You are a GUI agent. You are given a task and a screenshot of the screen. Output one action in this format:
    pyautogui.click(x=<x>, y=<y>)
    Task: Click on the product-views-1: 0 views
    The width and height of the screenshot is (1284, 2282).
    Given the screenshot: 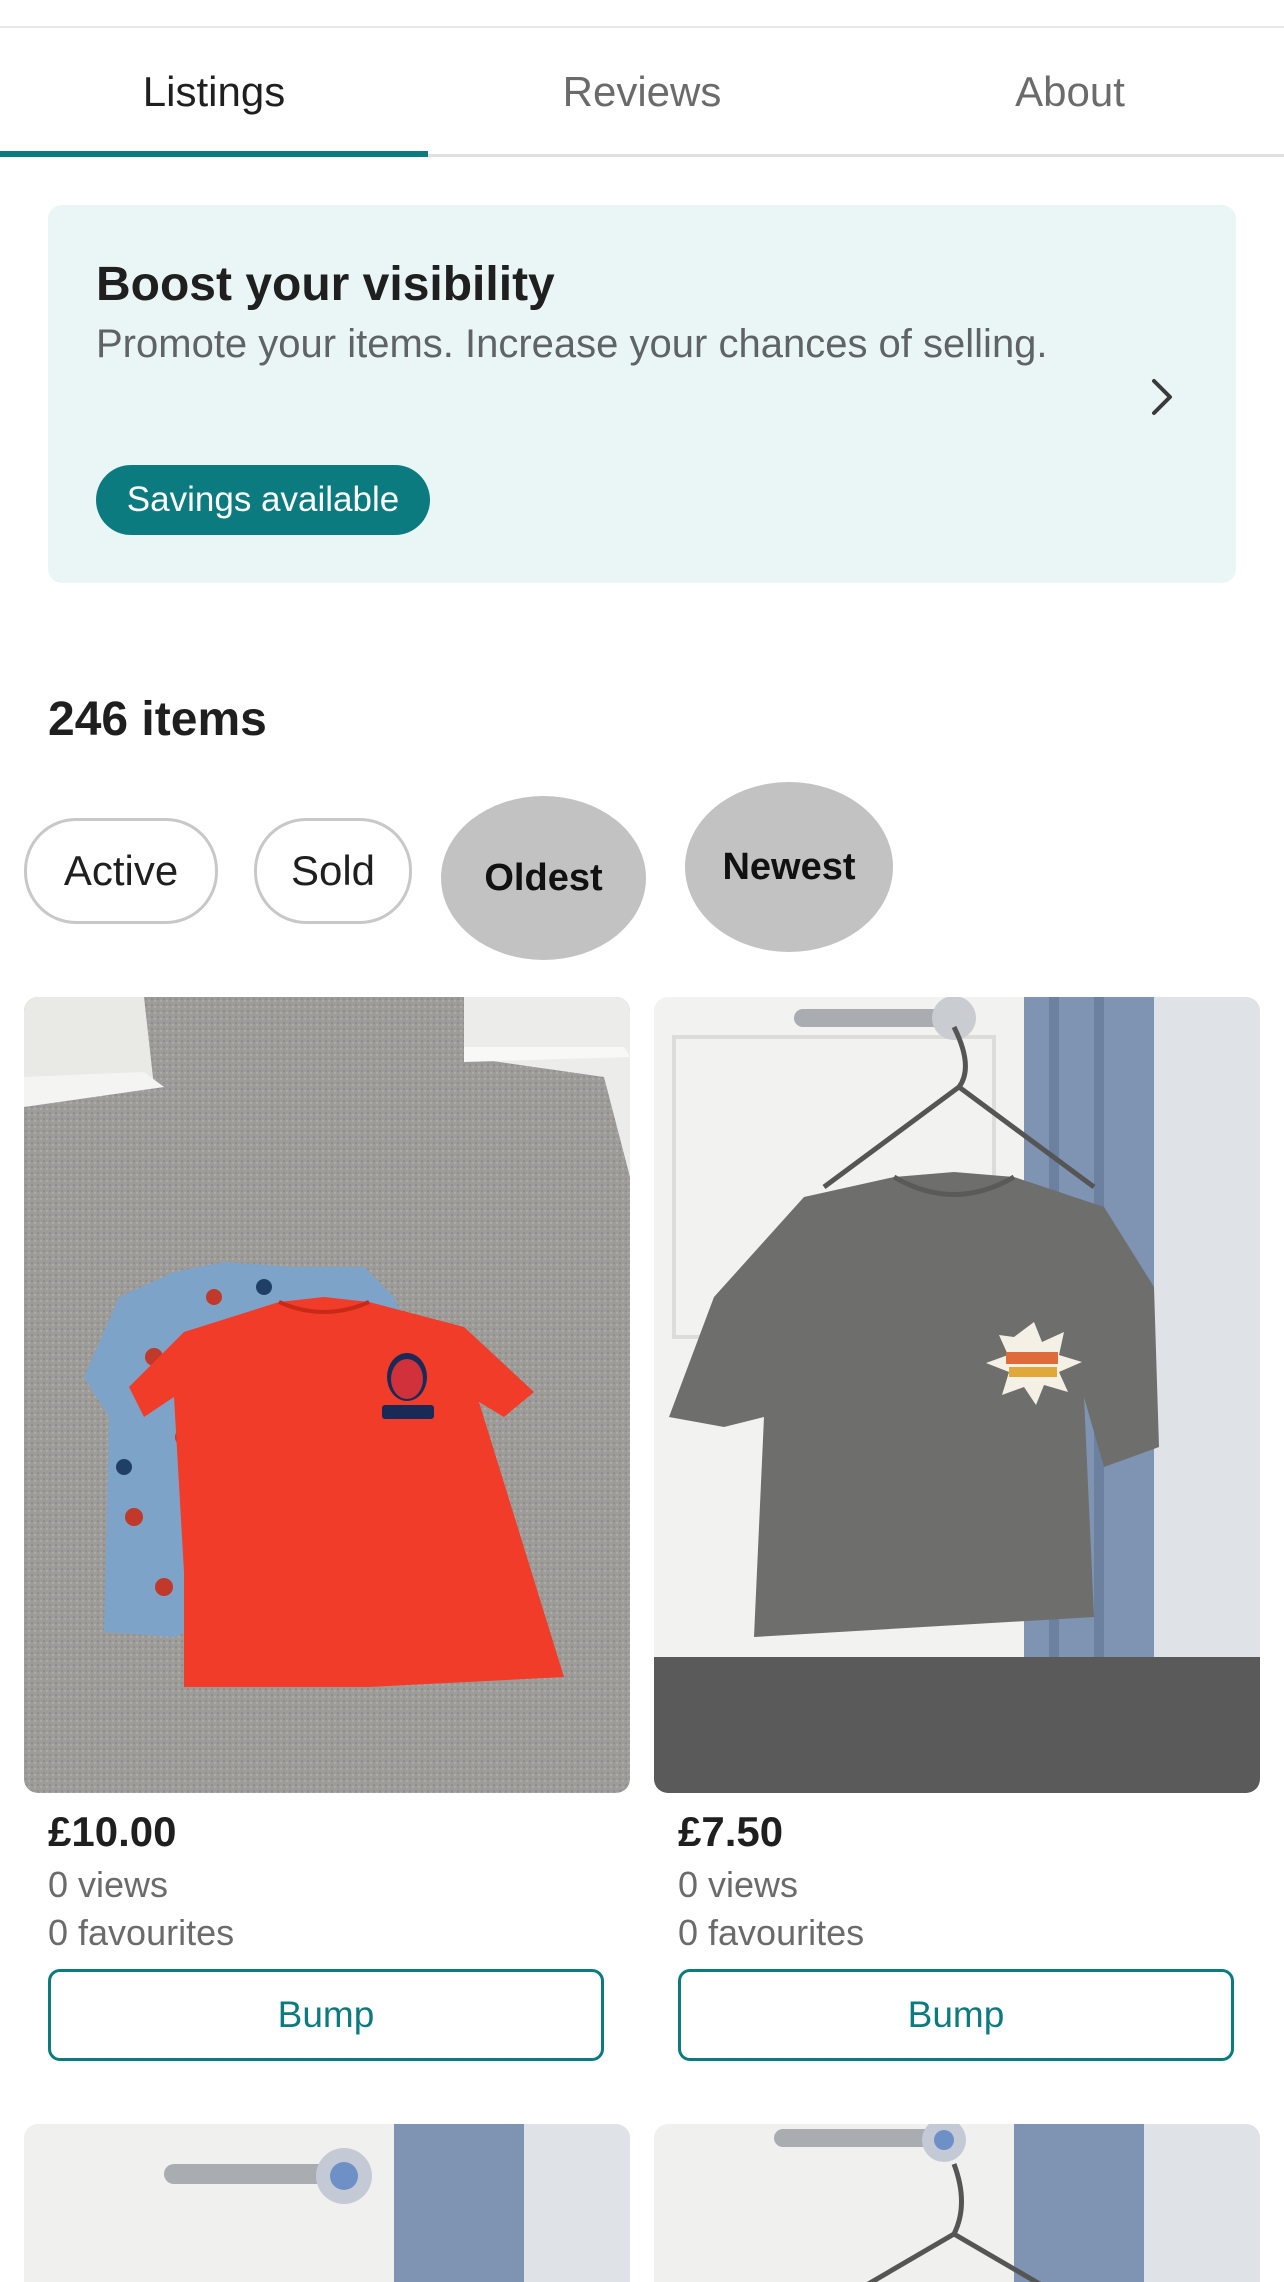 What is the action you would take?
    pyautogui.click(x=108, y=1884)
    